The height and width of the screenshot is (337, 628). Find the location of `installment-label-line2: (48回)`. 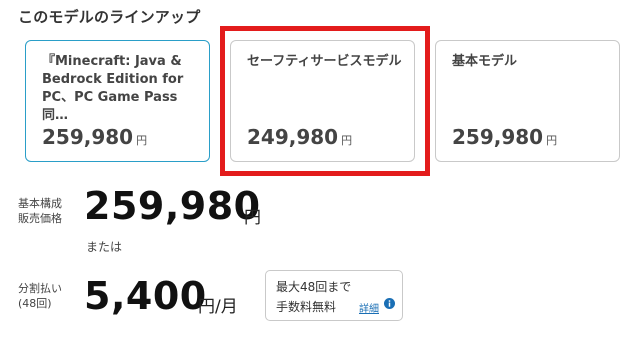

installment-label-line2: (48回) is located at coordinates (35, 303).